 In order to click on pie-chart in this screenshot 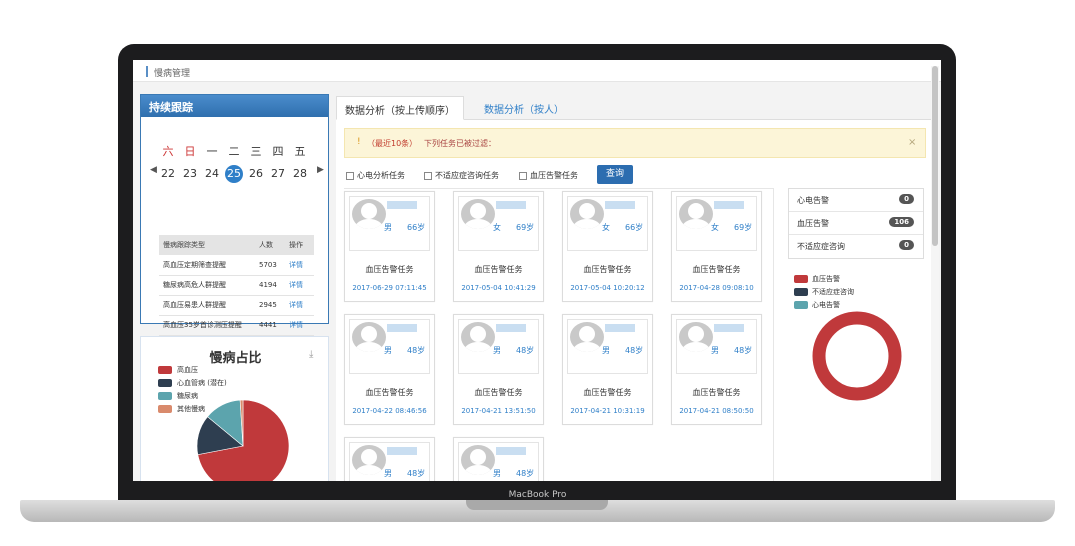, I will do `click(243, 440)`.